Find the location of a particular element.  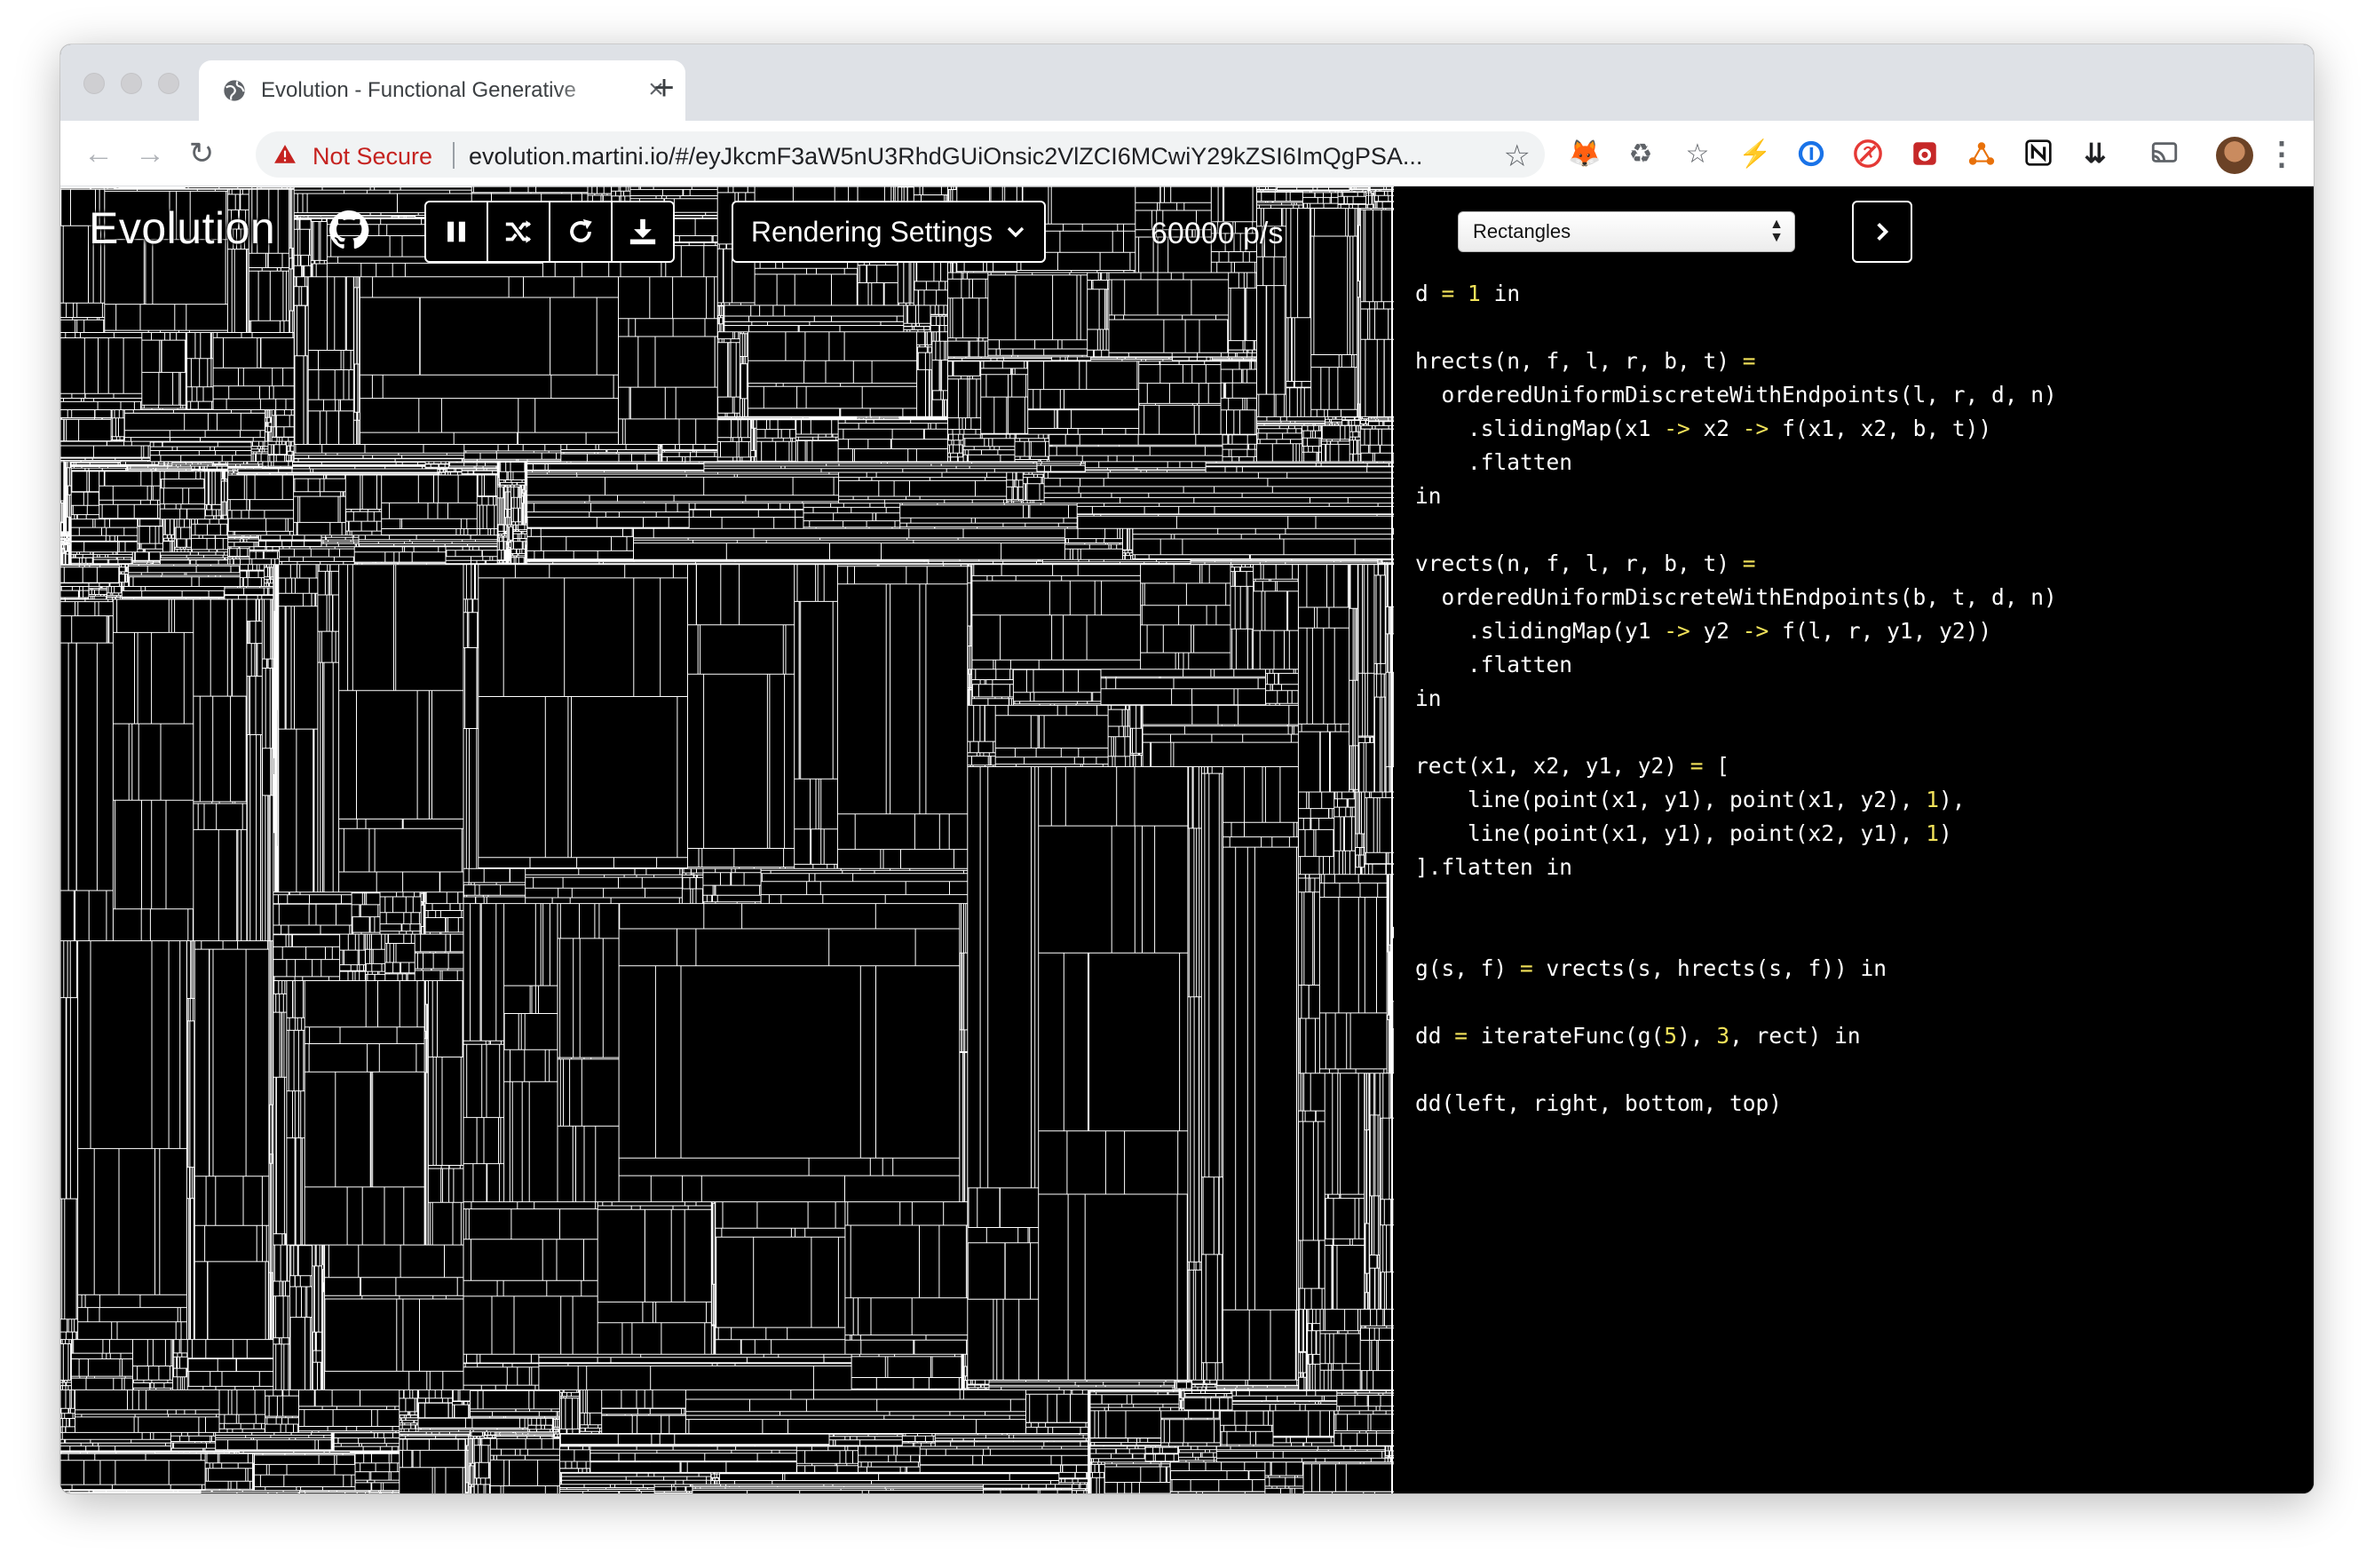

playback-button-group is located at coordinates (550, 232).